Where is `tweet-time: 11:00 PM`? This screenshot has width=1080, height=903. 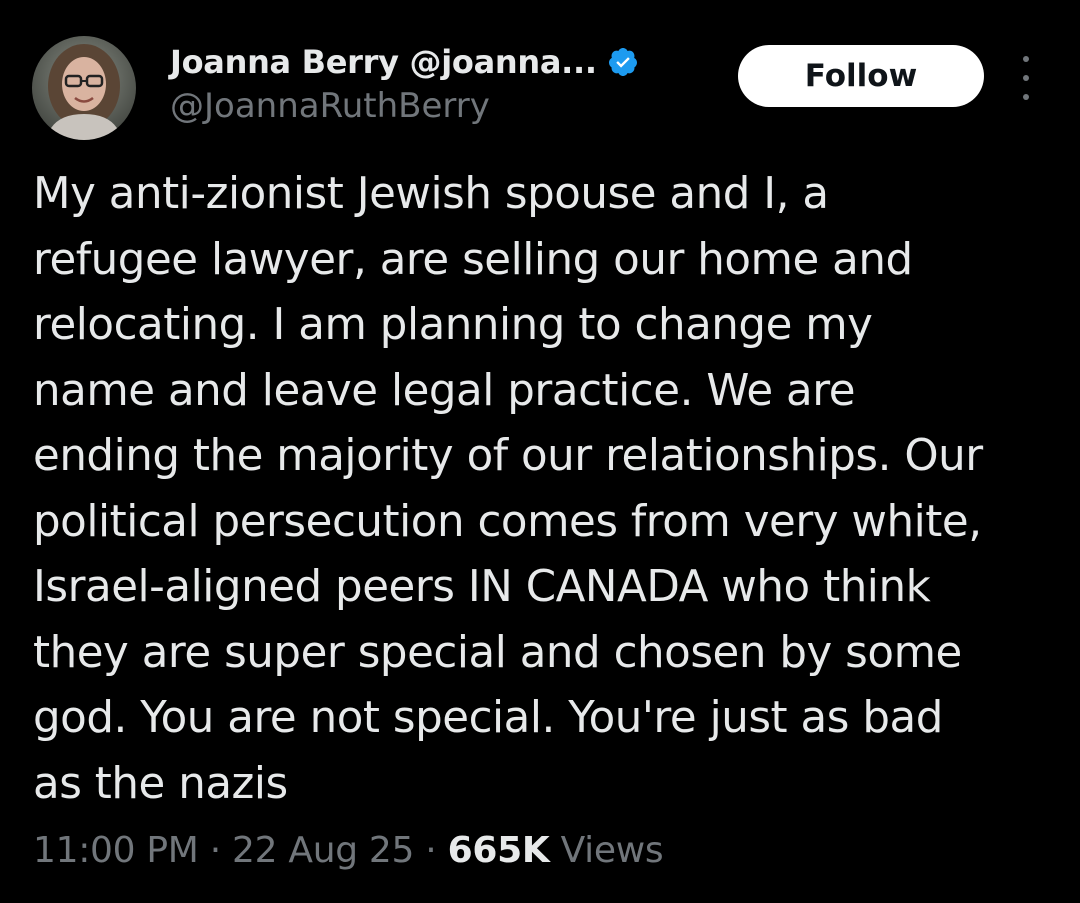 tweet-time: 11:00 PM is located at coordinates (116, 850).